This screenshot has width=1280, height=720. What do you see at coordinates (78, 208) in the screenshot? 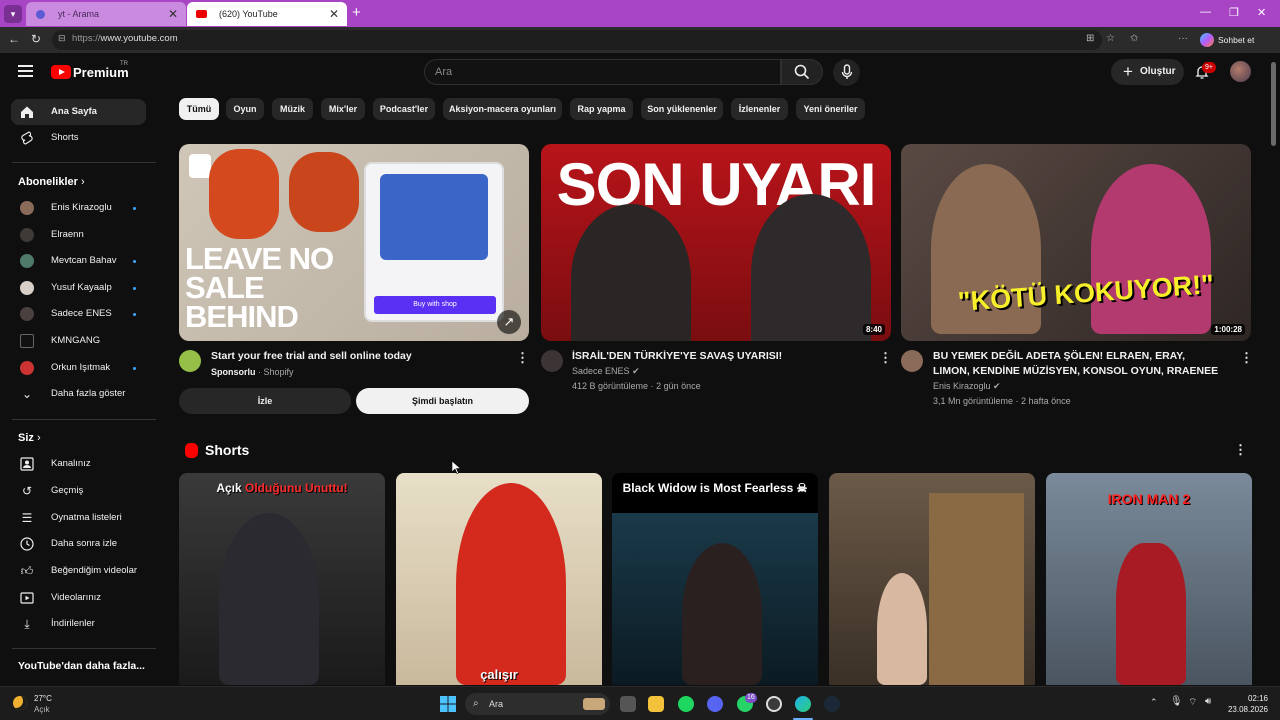
I see `sidebar-item-subscription: Enis Kirazoglu` at bounding box center [78, 208].